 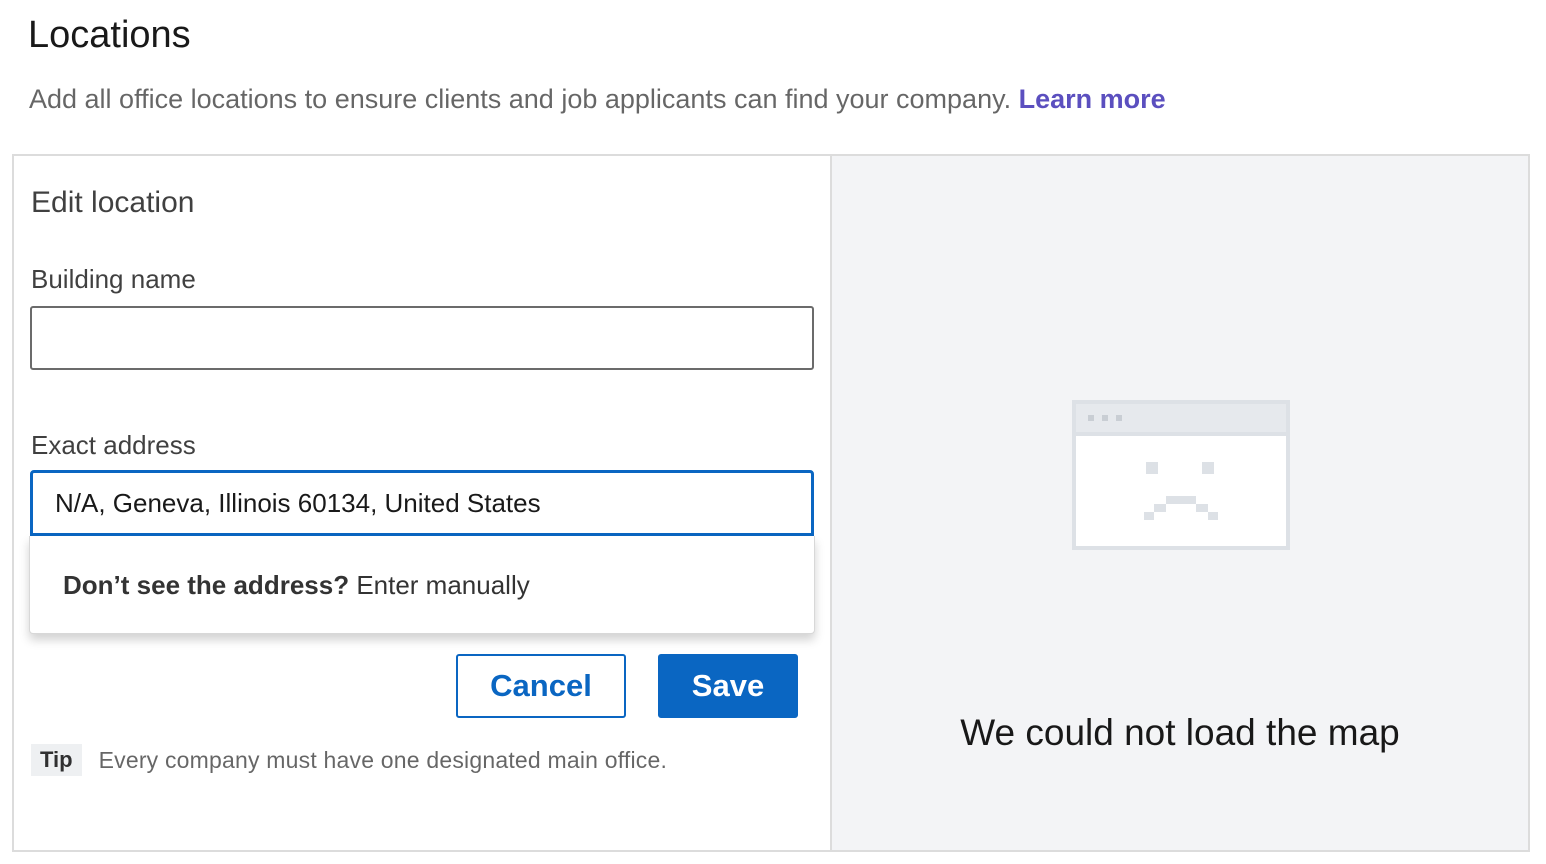 What do you see at coordinates (728, 686) in the screenshot?
I see `save-button: Save` at bounding box center [728, 686].